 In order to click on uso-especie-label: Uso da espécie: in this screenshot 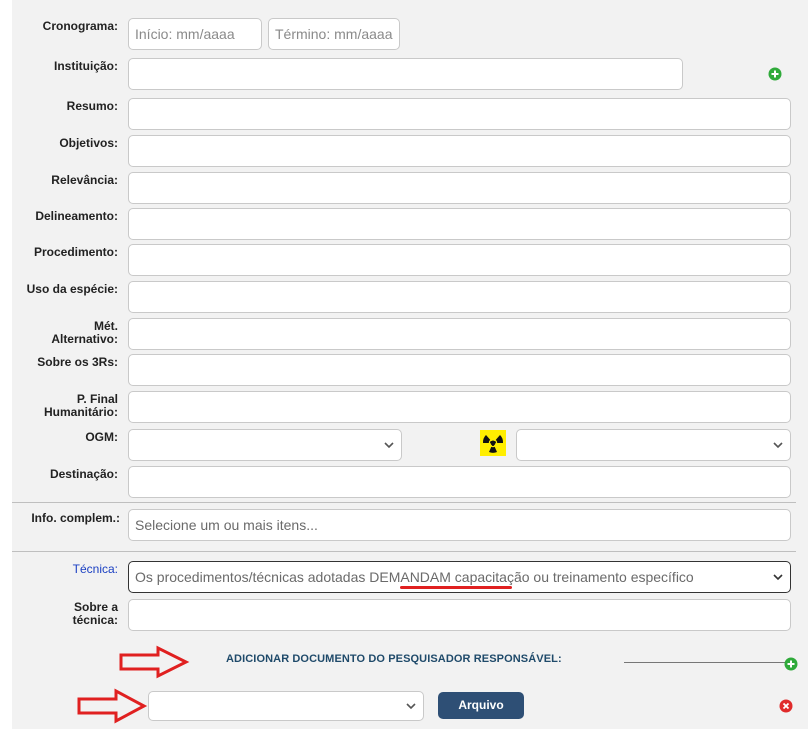, I will do `click(72, 289)`.